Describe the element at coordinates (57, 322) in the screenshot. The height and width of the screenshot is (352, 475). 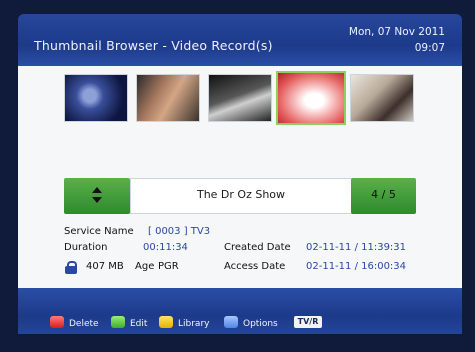
I see `red-key-icon` at that location.